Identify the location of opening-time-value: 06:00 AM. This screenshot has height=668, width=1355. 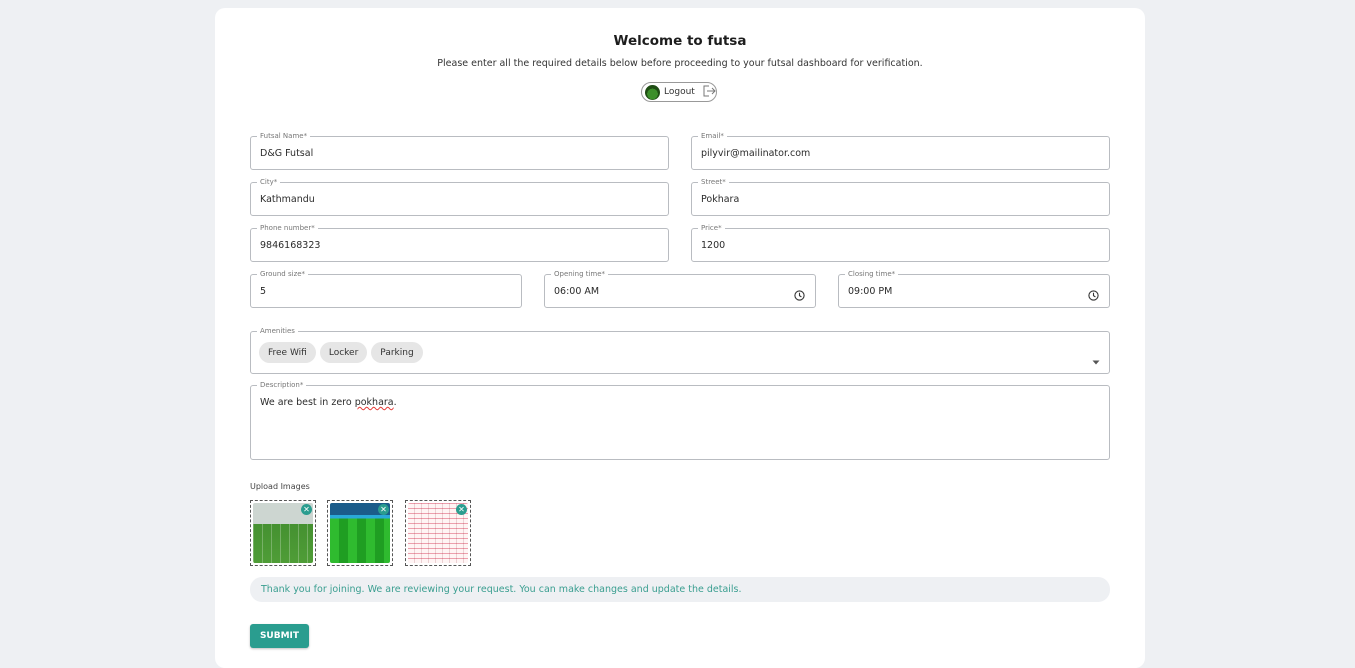
(577, 291).